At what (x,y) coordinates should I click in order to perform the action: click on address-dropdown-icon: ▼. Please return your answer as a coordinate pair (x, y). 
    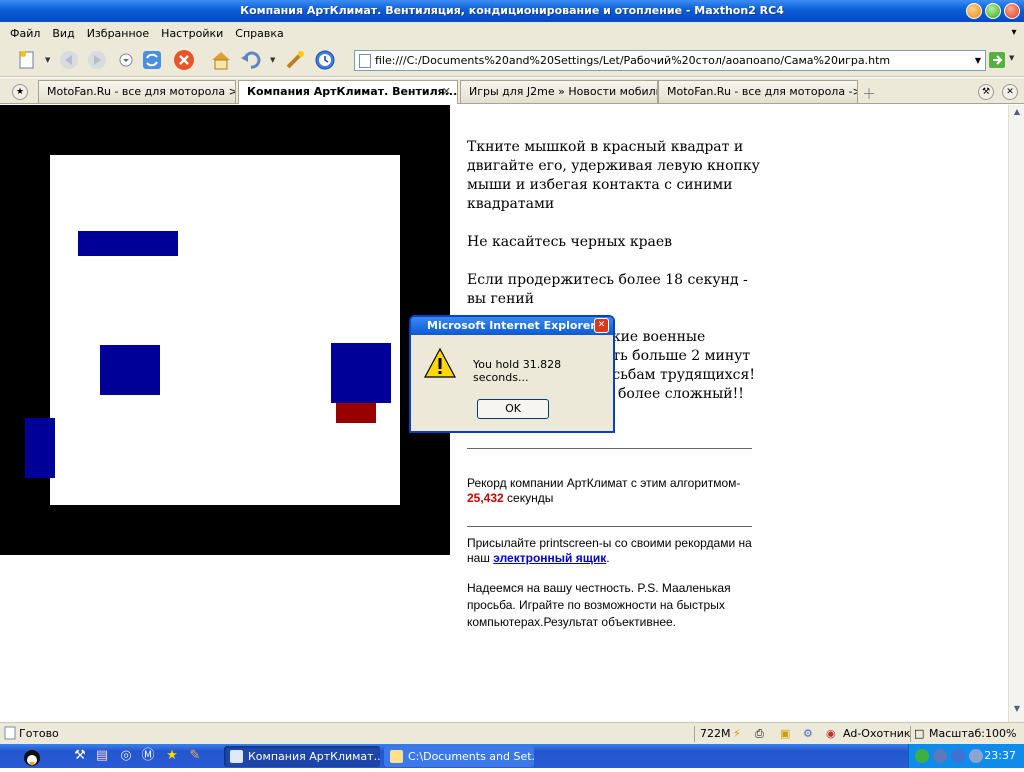
    Looking at the image, I should click on (978, 60).